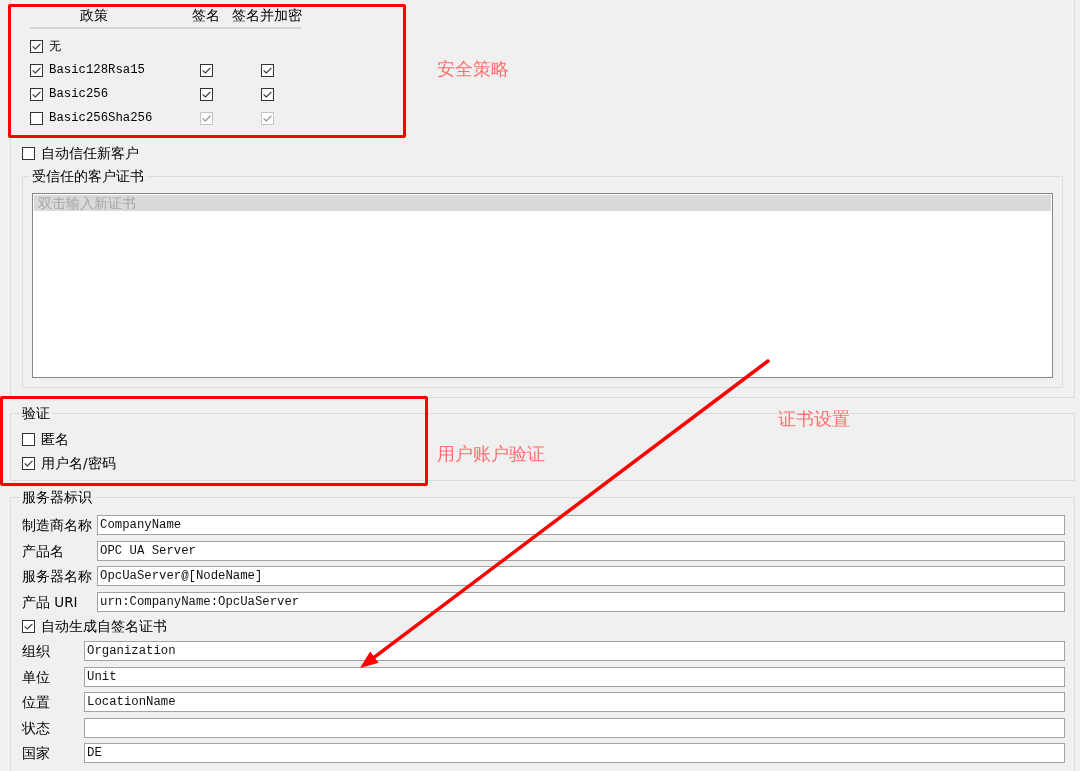 Image resolution: width=1080 pixels, height=771 pixels. Describe the element at coordinates (101, 118) in the screenshot. I see `policy-name: Basic256Sha256` at that location.